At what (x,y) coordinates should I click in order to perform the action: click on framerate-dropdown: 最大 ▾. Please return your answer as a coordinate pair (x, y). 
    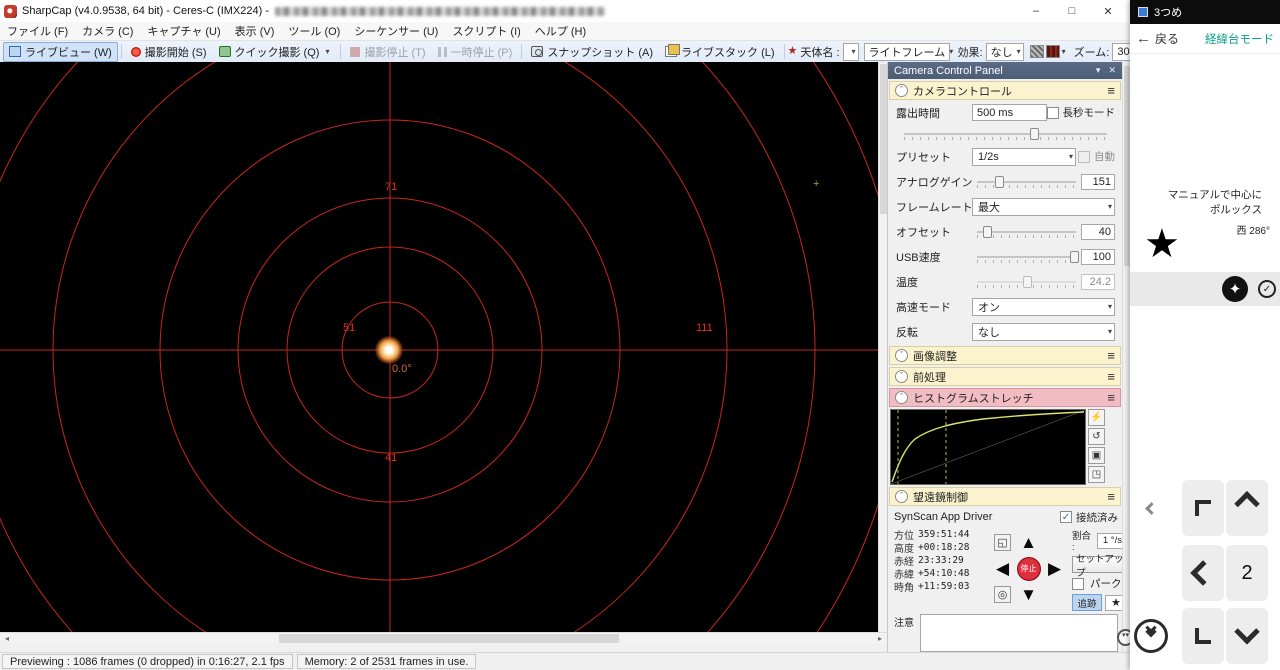
    Looking at the image, I should click on (1043, 206).